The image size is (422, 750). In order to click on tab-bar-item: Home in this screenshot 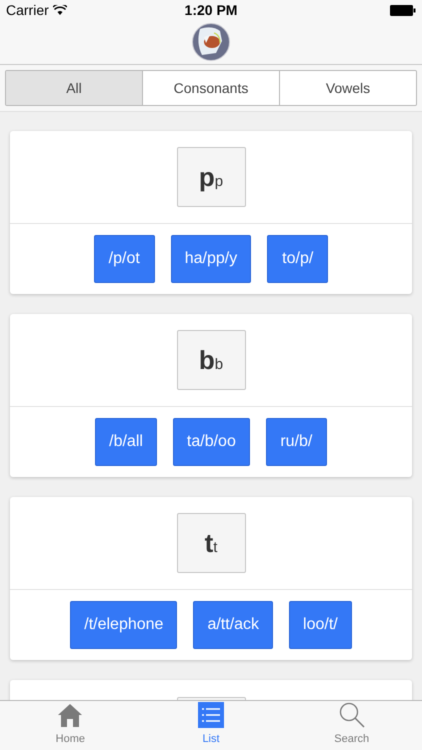, I will do `click(70, 725)`.